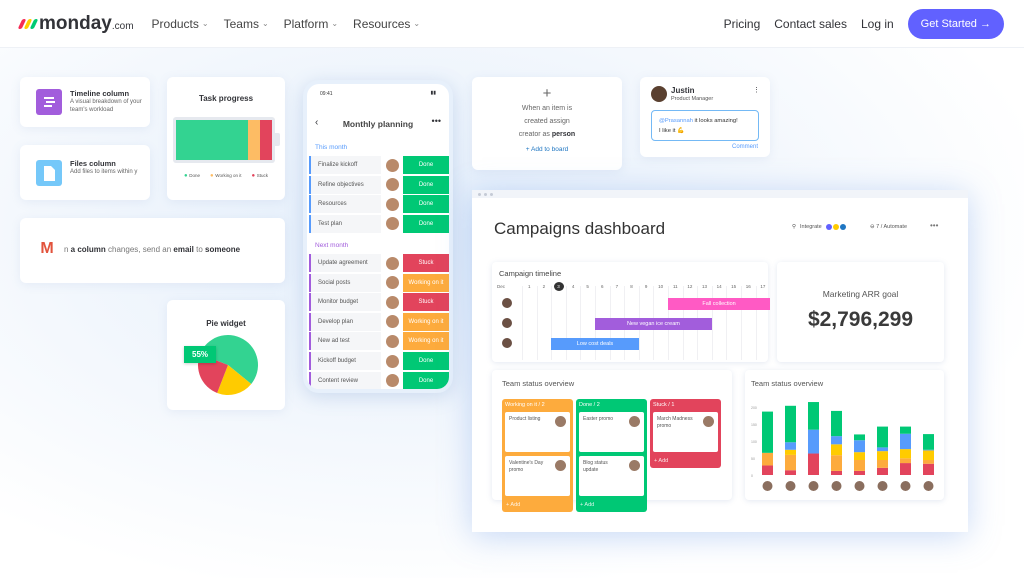 This screenshot has height=578, width=1024. I want to click on get-started-button: Get Started →, so click(955, 23).